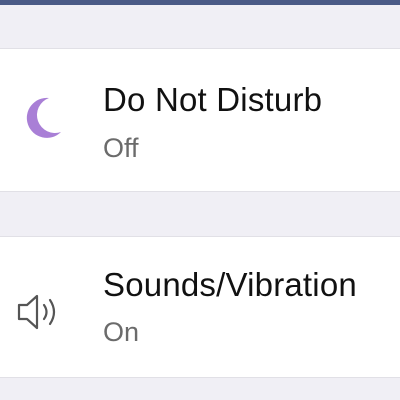 The width and height of the screenshot is (400, 400). Describe the element at coordinates (41, 118) in the screenshot. I see `moon-icon` at that location.